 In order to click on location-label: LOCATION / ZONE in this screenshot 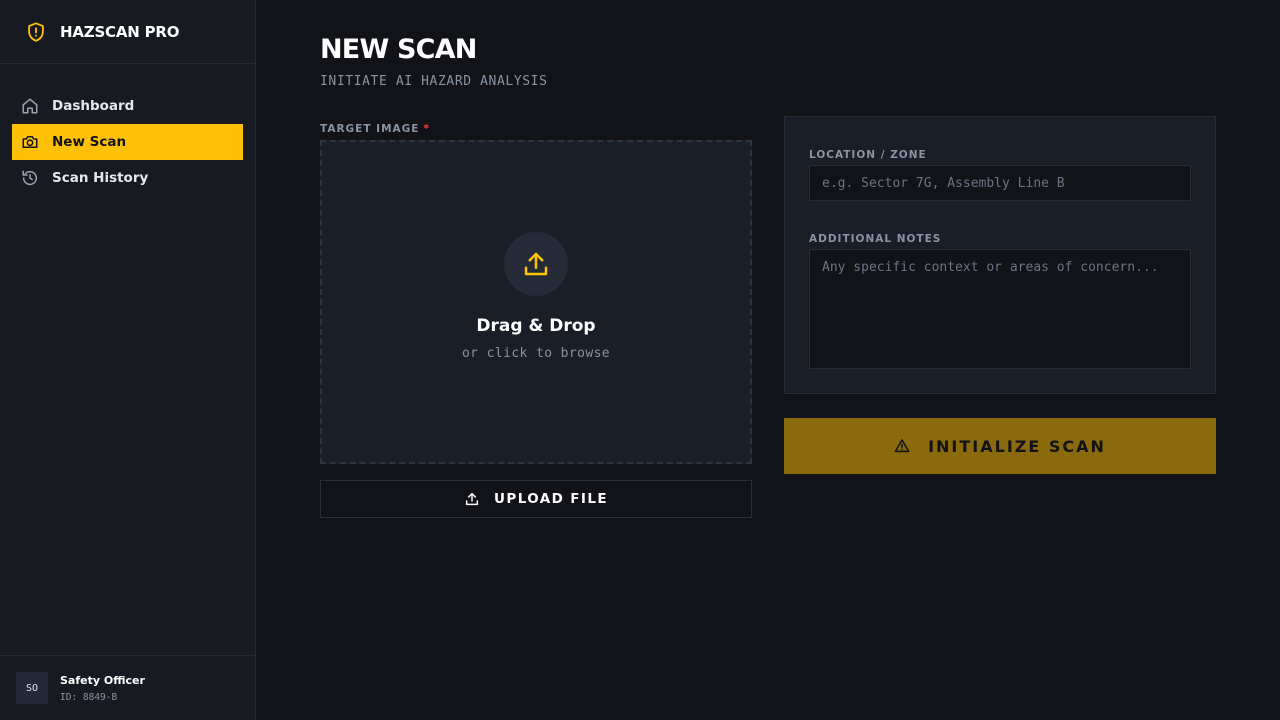, I will do `click(868, 155)`.